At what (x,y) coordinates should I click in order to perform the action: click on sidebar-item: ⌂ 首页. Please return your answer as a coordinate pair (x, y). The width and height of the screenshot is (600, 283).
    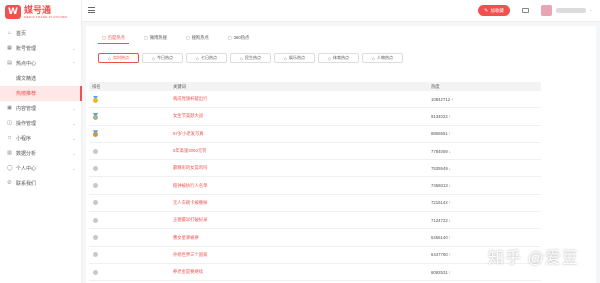
    Looking at the image, I should click on (41, 33).